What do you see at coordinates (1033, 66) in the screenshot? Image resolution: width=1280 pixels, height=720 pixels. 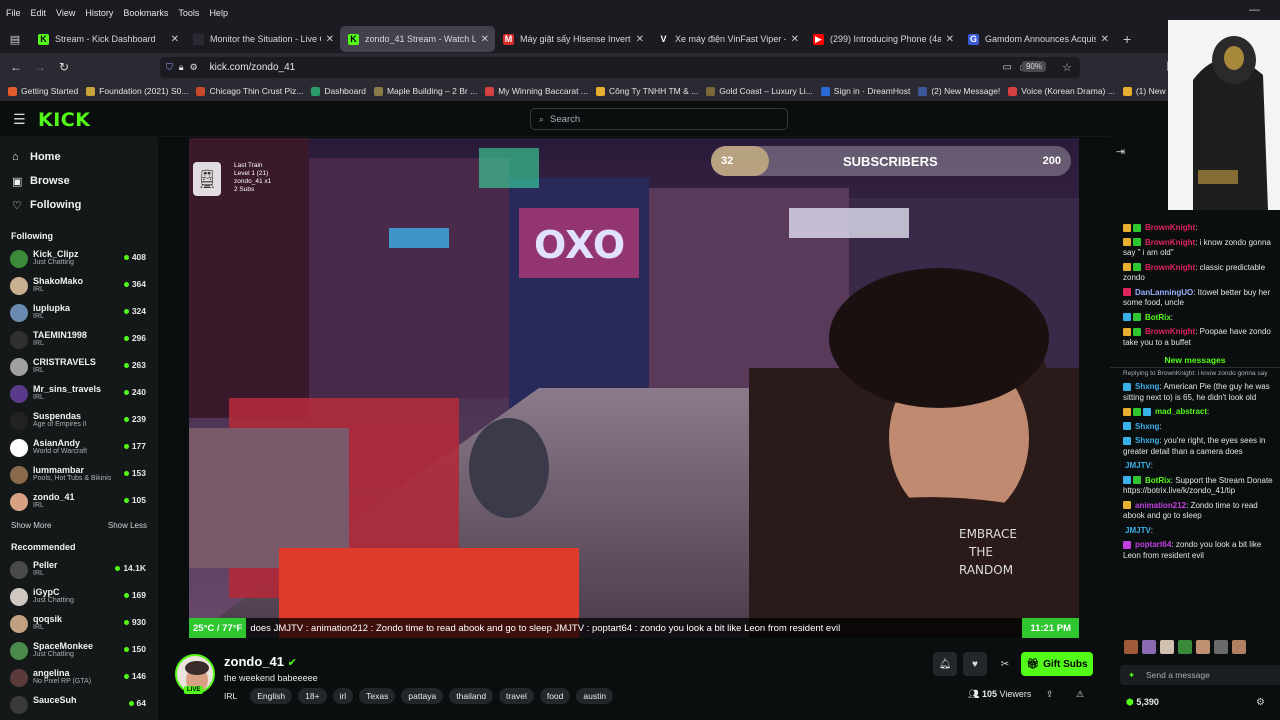 I see `zoom-level: 90%` at bounding box center [1033, 66].